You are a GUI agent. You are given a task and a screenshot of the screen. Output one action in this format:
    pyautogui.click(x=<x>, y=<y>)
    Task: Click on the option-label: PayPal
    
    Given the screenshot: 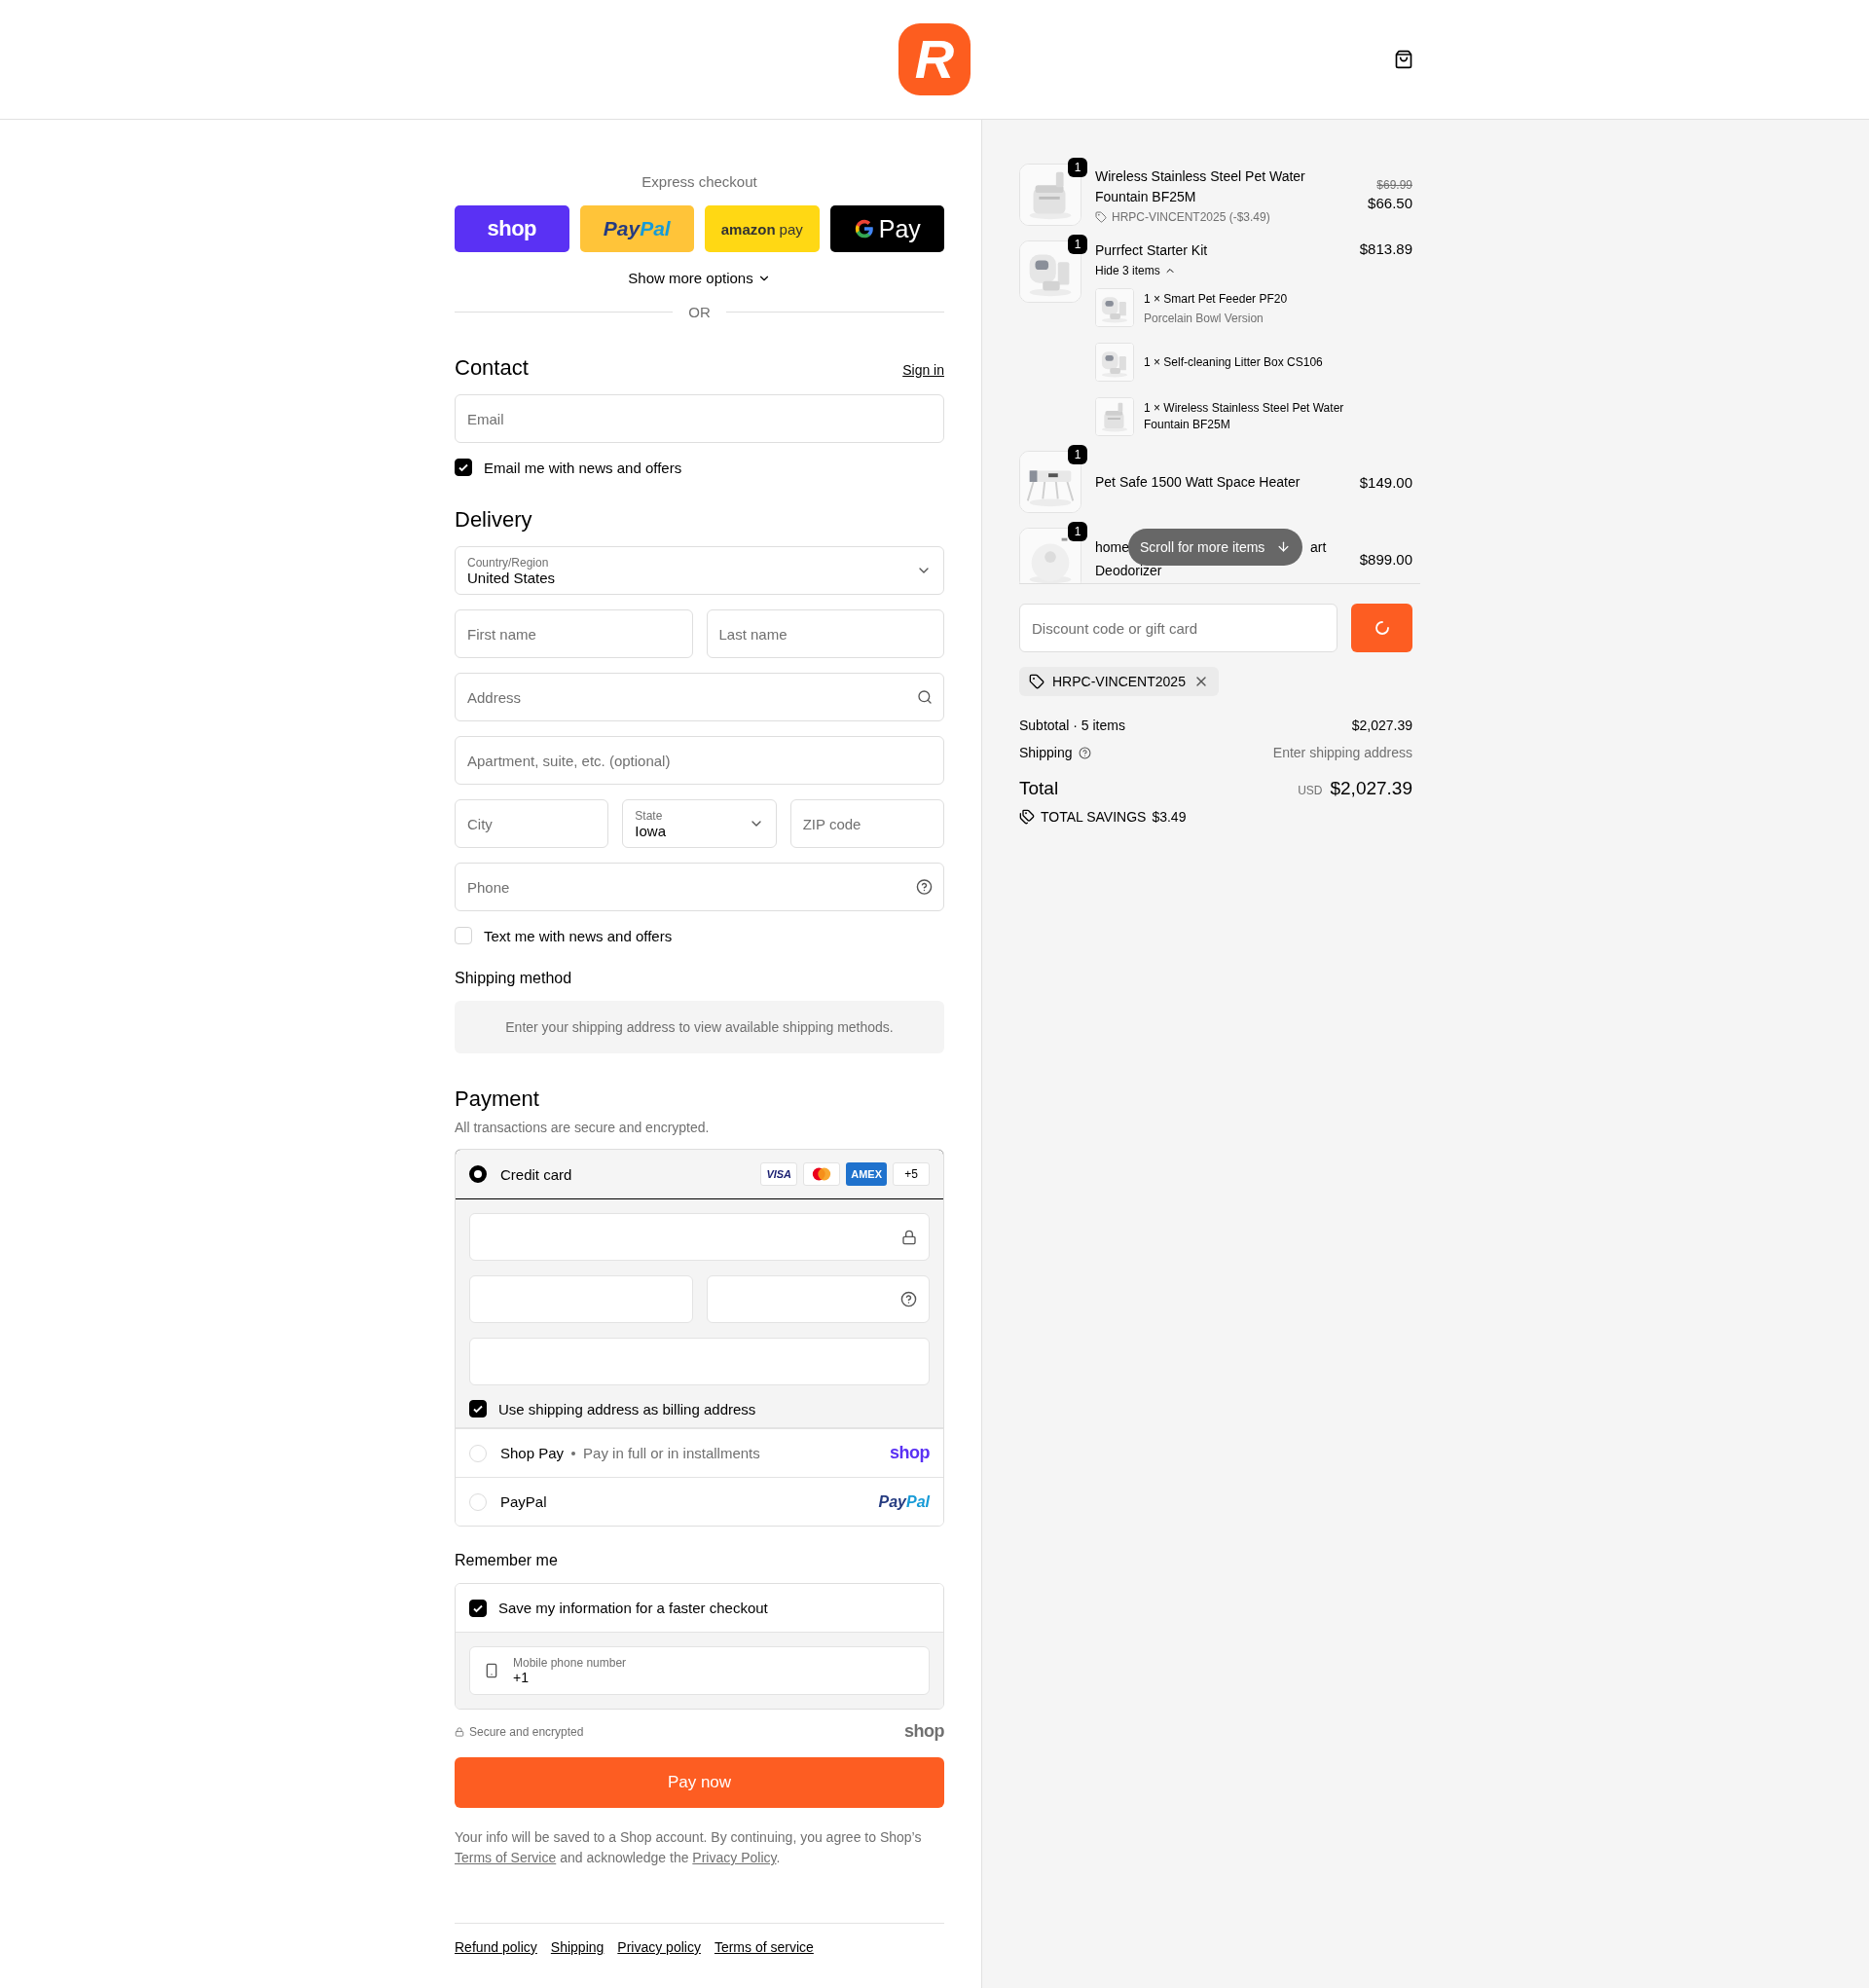 What is the action you would take?
    pyautogui.click(x=523, y=1501)
    